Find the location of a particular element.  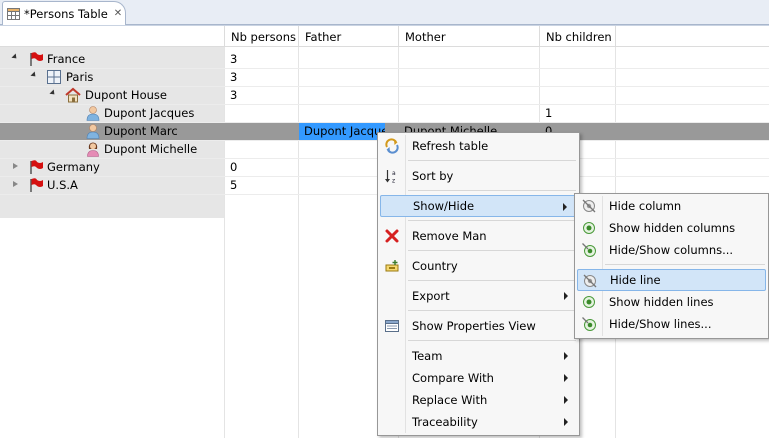

menu-item-traceability: Traceability is located at coordinates (478, 422).